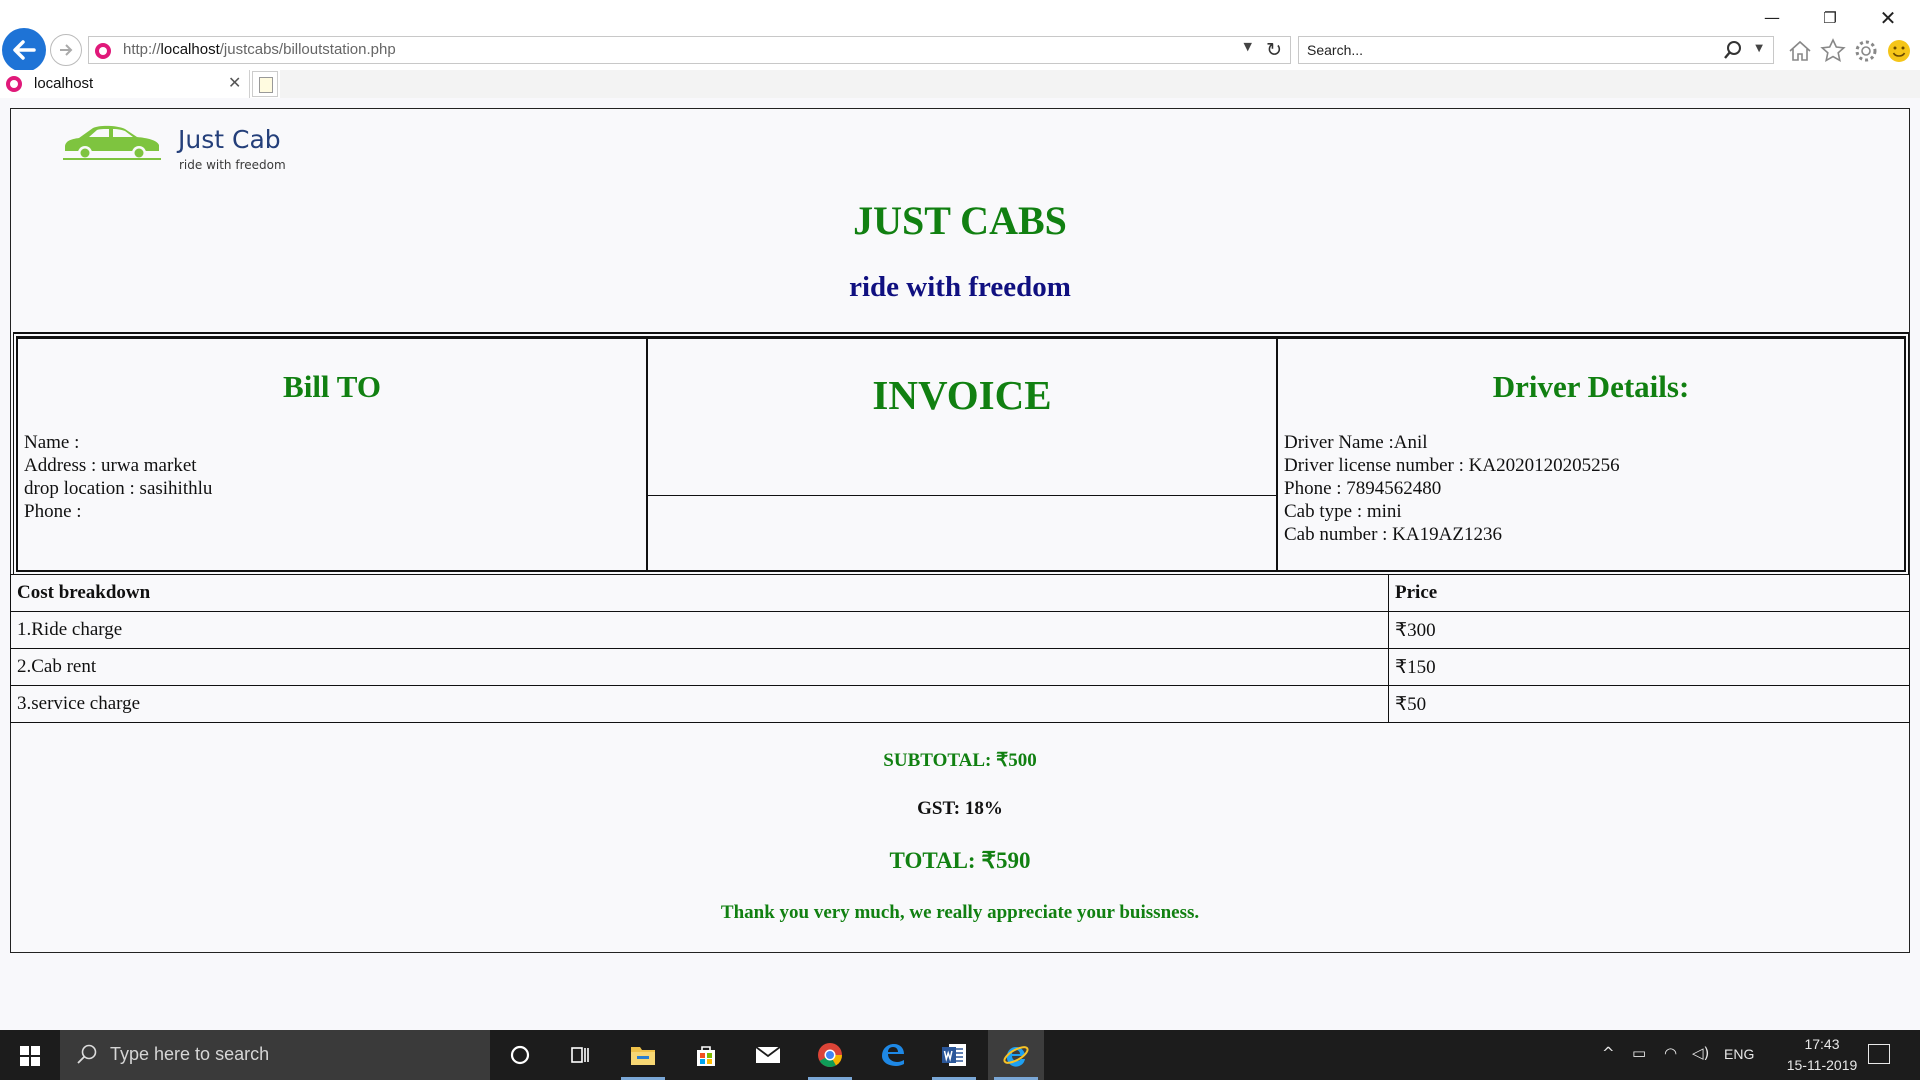 Image resolution: width=1920 pixels, height=1080 pixels. What do you see at coordinates (1822, 1044) in the screenshot?
I see `clock-time: 17:43` at bounding box center [1822, 1044].